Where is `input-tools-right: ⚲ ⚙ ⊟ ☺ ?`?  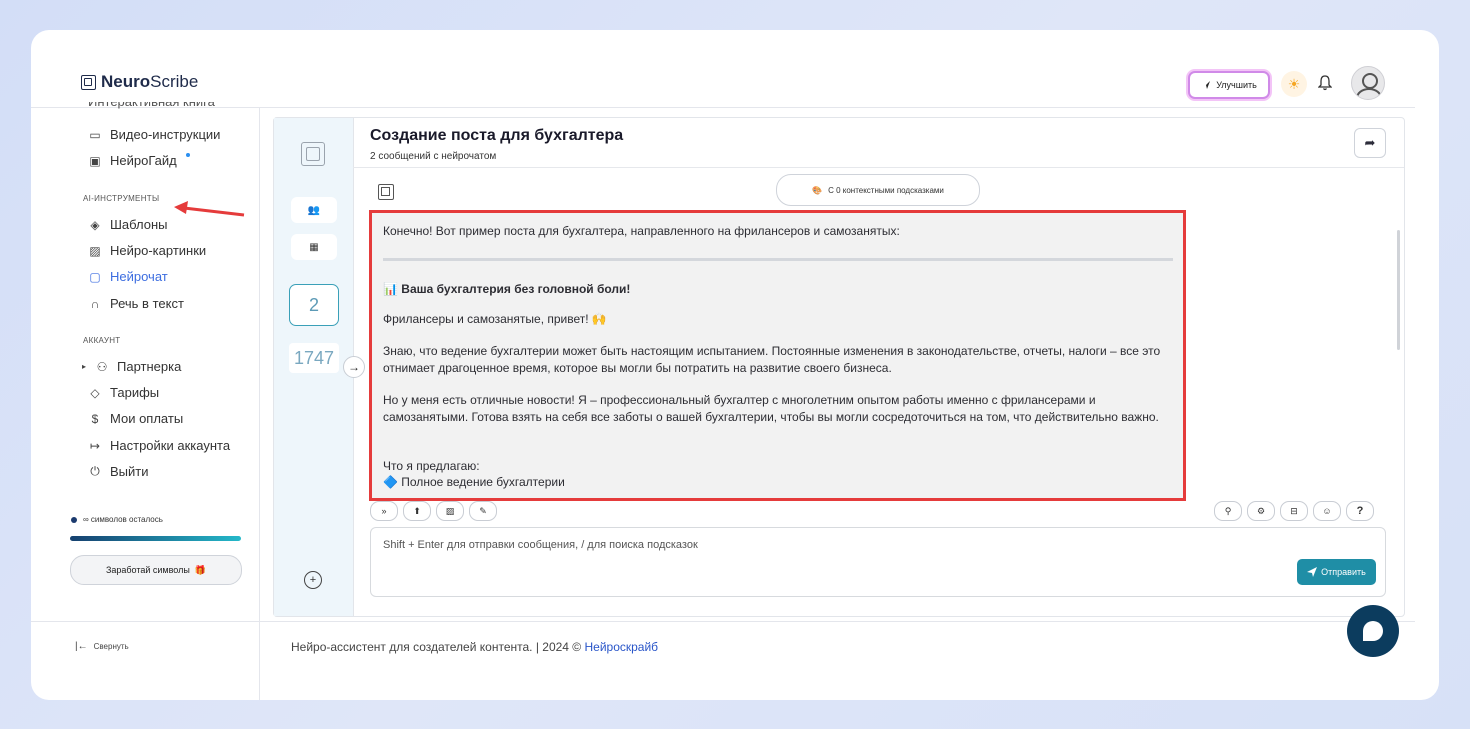
input-tools-right: ⚲ ⚙ ⊟ ☺ ? is located at coordinates (1294, 511).